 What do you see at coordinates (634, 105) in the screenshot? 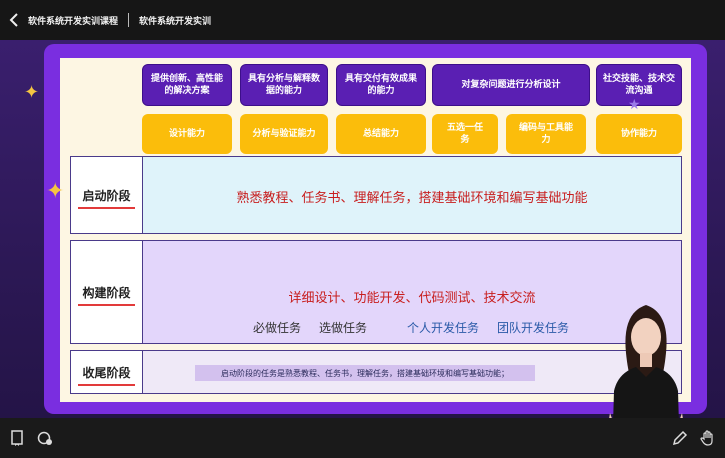
I see `star-icon: ★` at bounding box center [634, 105].